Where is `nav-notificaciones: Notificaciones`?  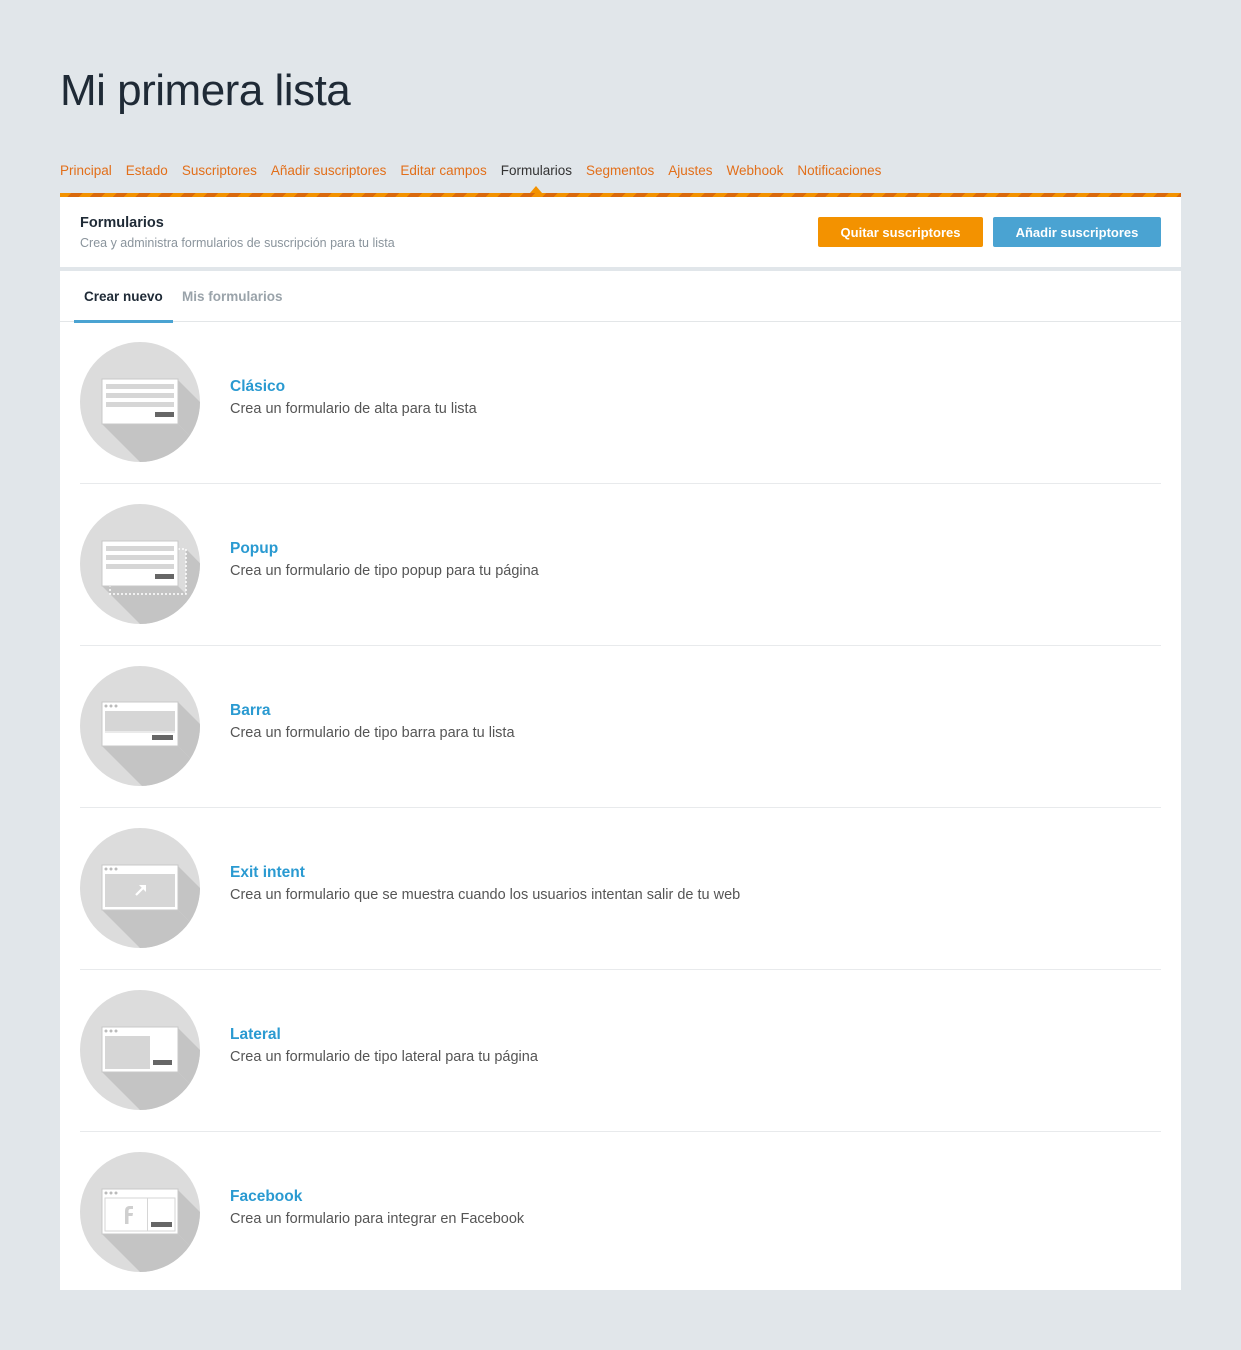
nav-notificaciones: Notificaciones is located at coordinates (839, 170).